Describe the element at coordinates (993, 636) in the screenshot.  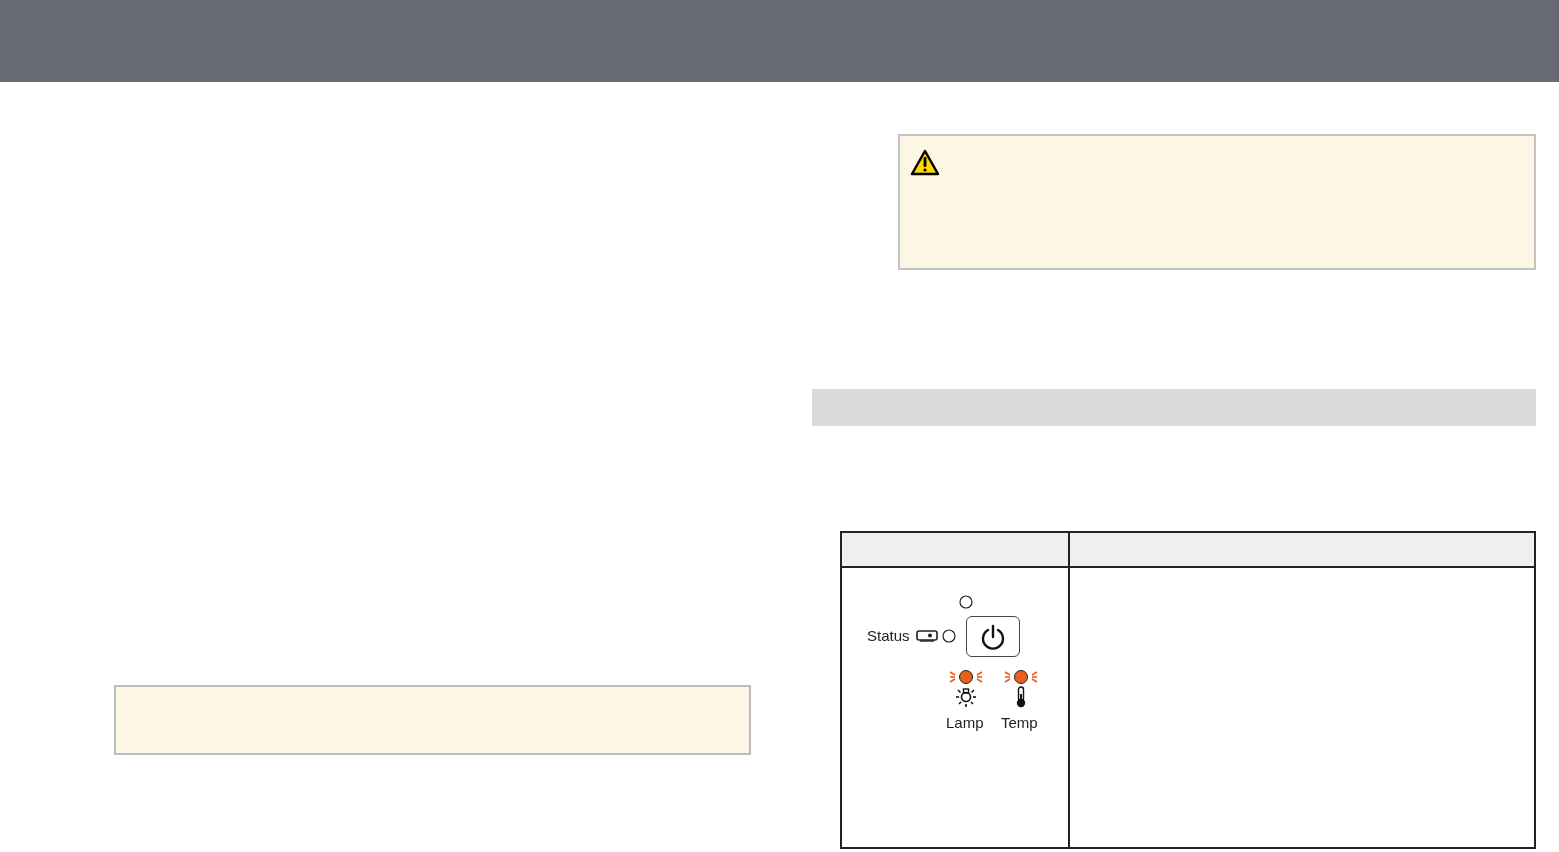
I see `power-button-drawing` at that location.